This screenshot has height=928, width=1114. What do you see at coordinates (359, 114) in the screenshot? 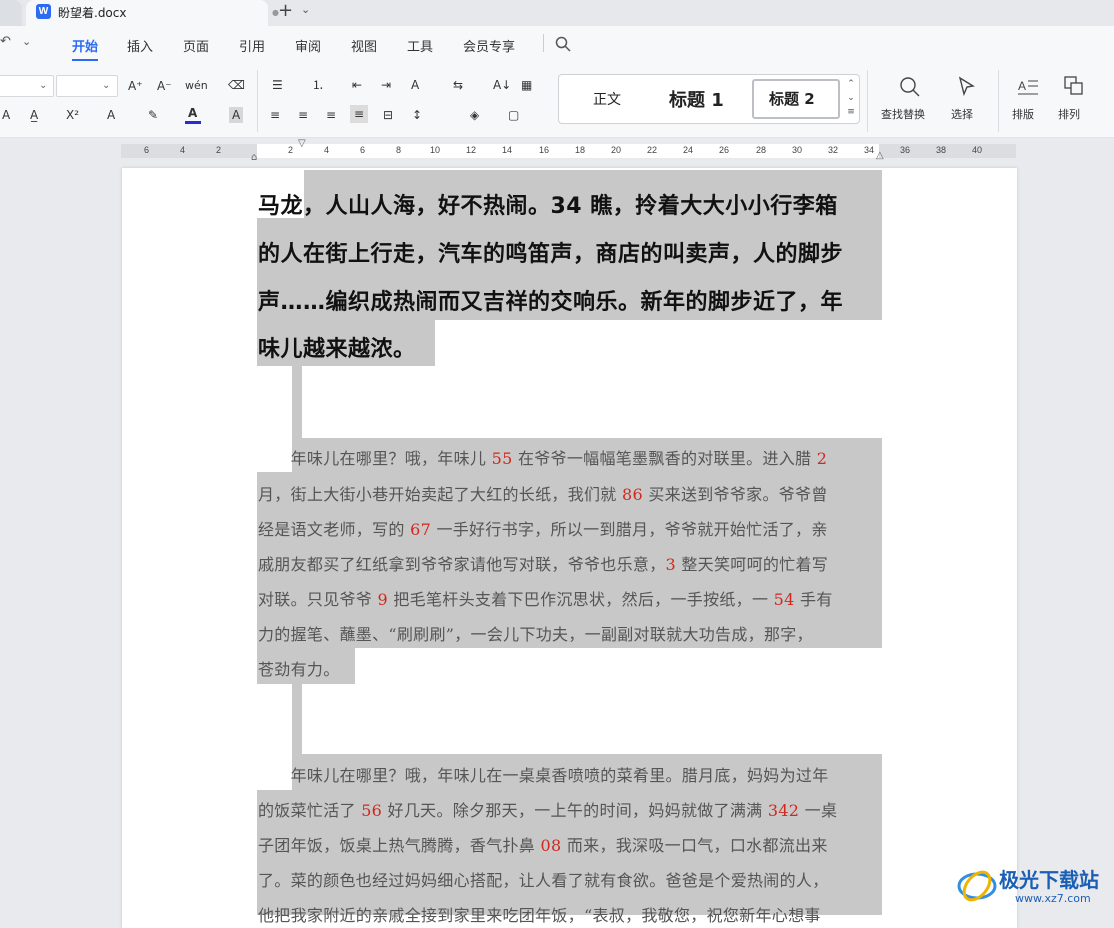
I see `justify-icon: ≡` at bounding box center [359, 114].